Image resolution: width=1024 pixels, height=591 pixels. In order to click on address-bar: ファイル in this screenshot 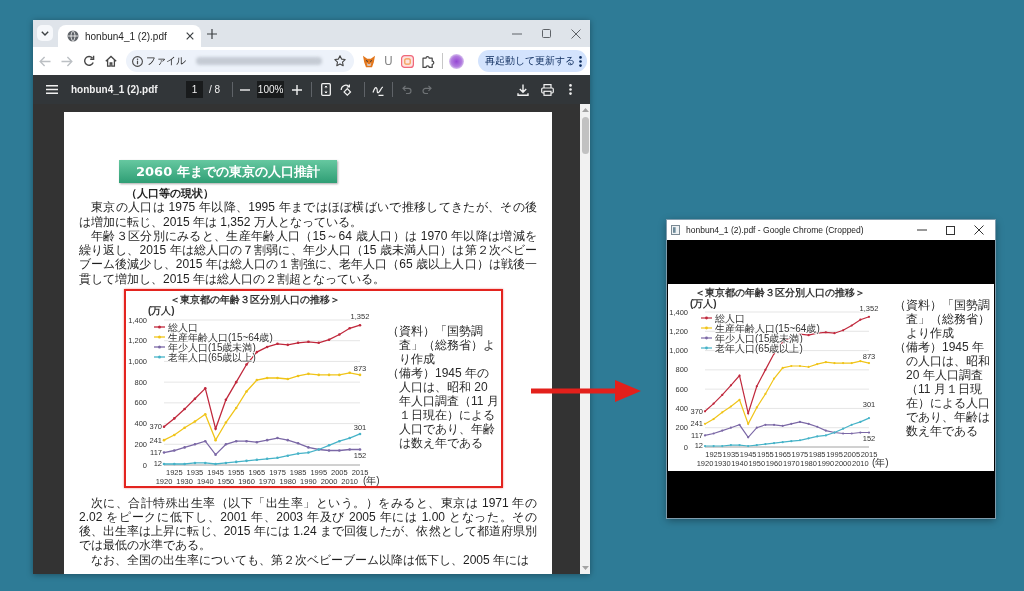, I will do `click(240, 61)`.